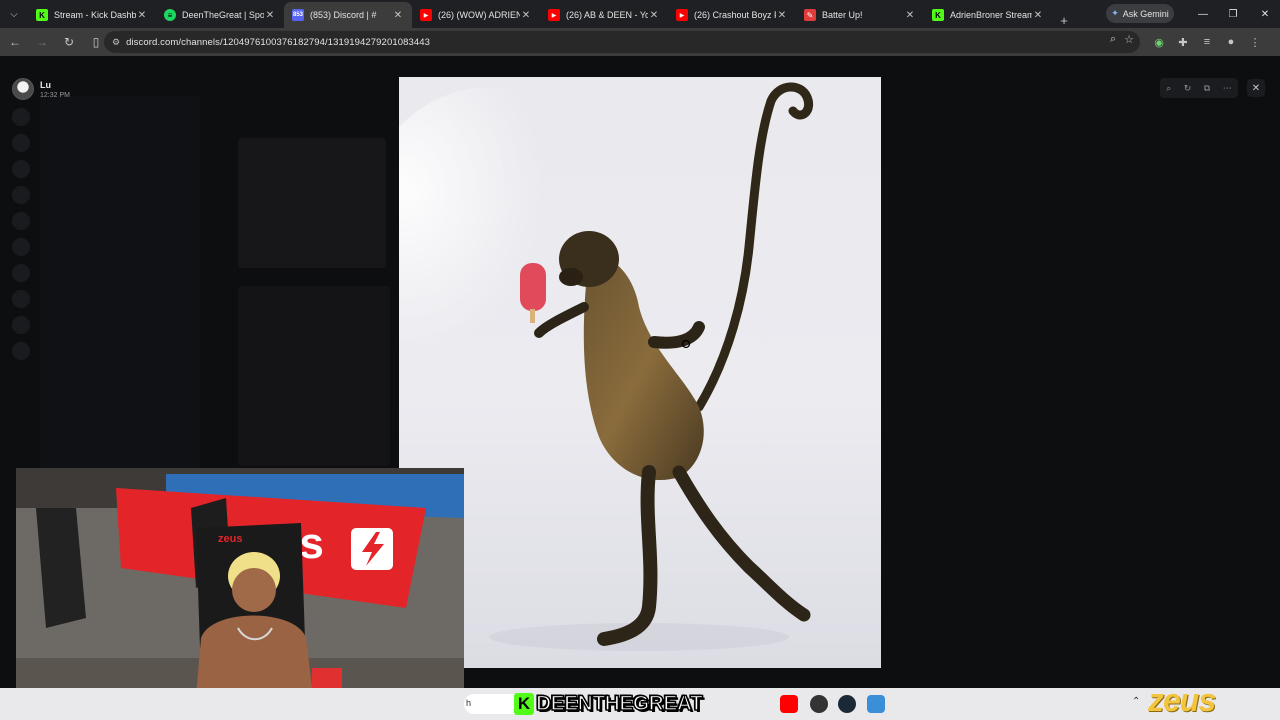 The height and width of the screenshot is (720, 1280). I want to click on kick-streamer-badge: K DEENTHEGREAT, so click(640, 703).